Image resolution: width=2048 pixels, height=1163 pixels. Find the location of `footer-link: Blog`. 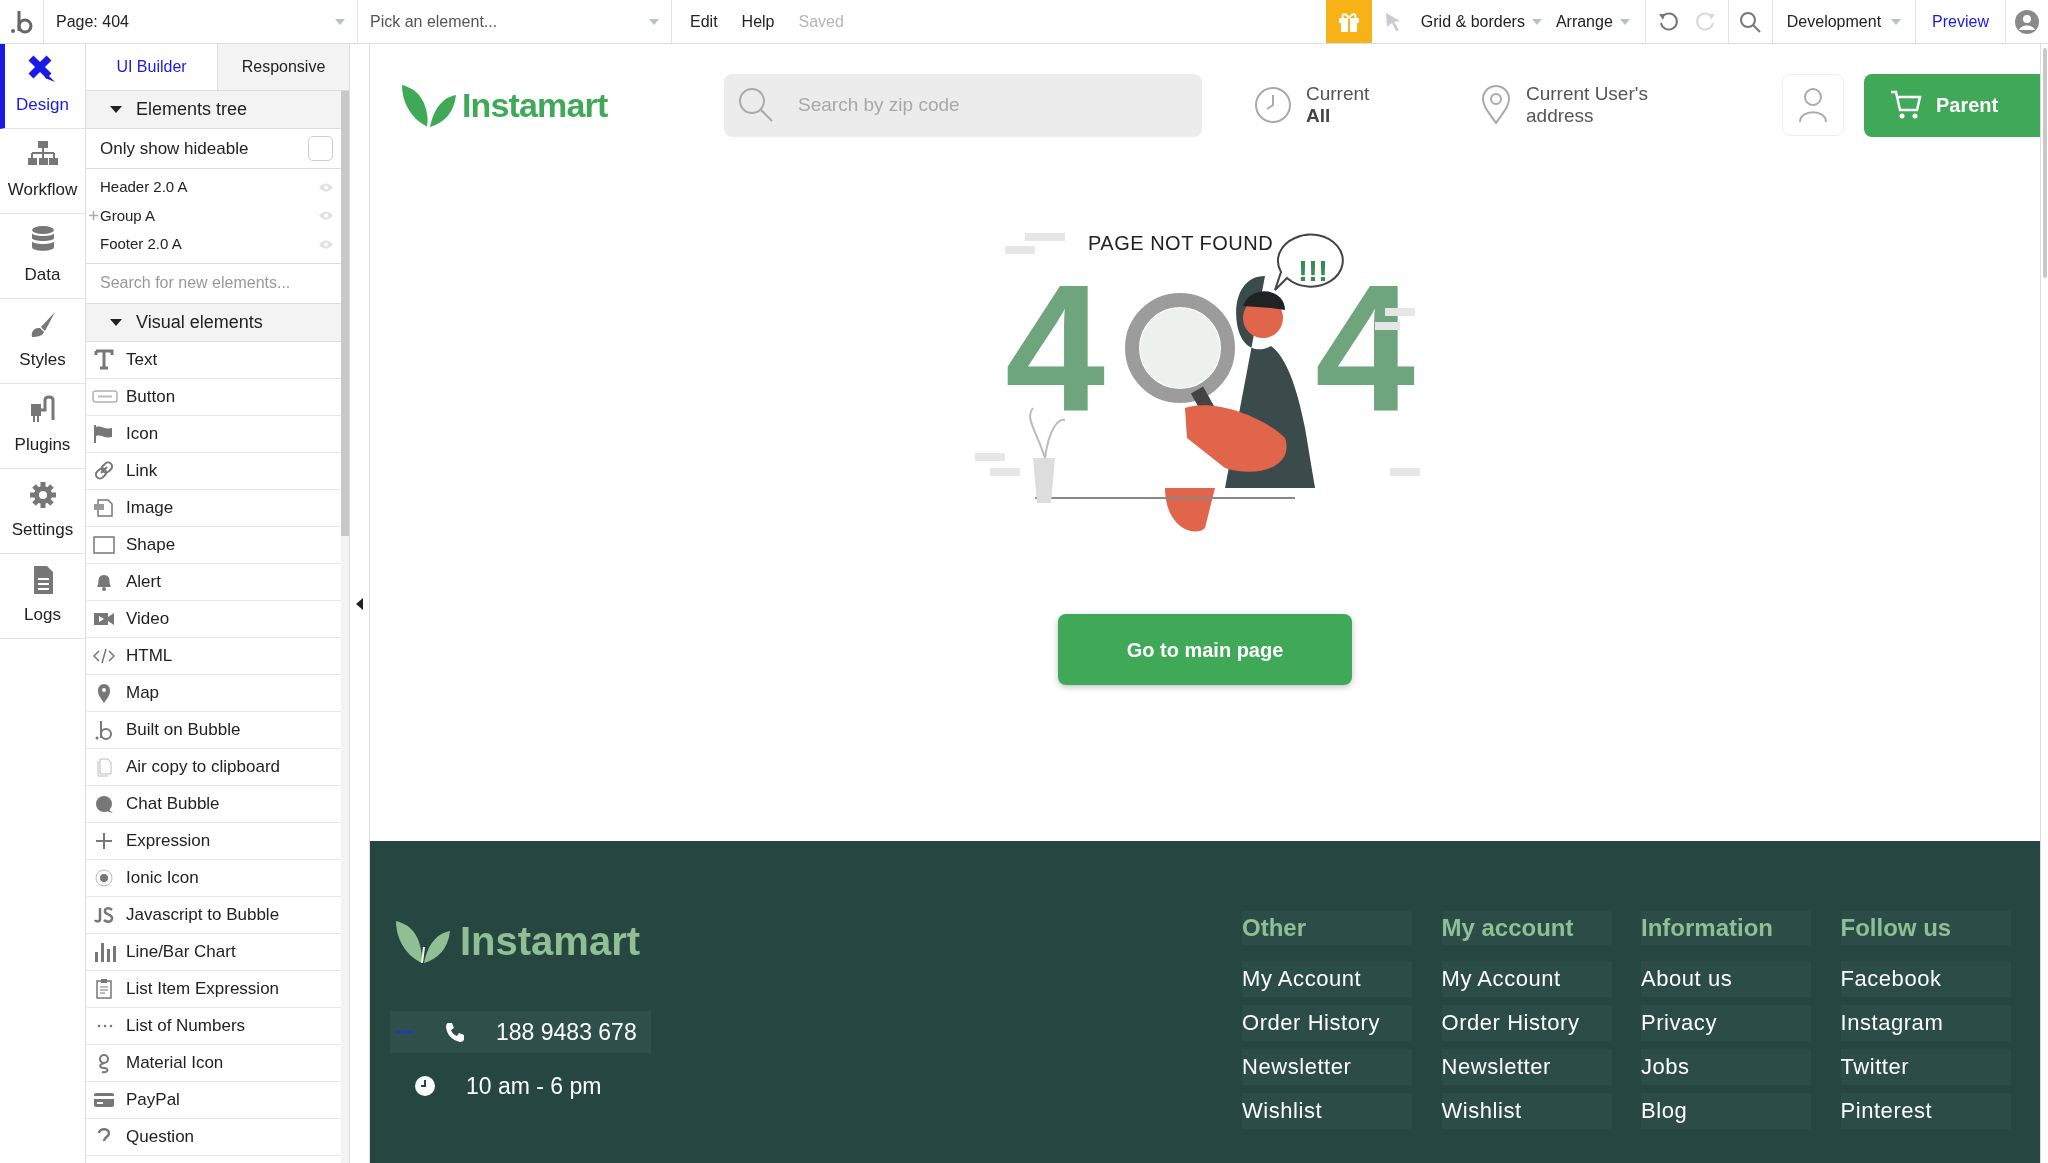

footer-link: Blog is located at coordinates (1726, 1111).